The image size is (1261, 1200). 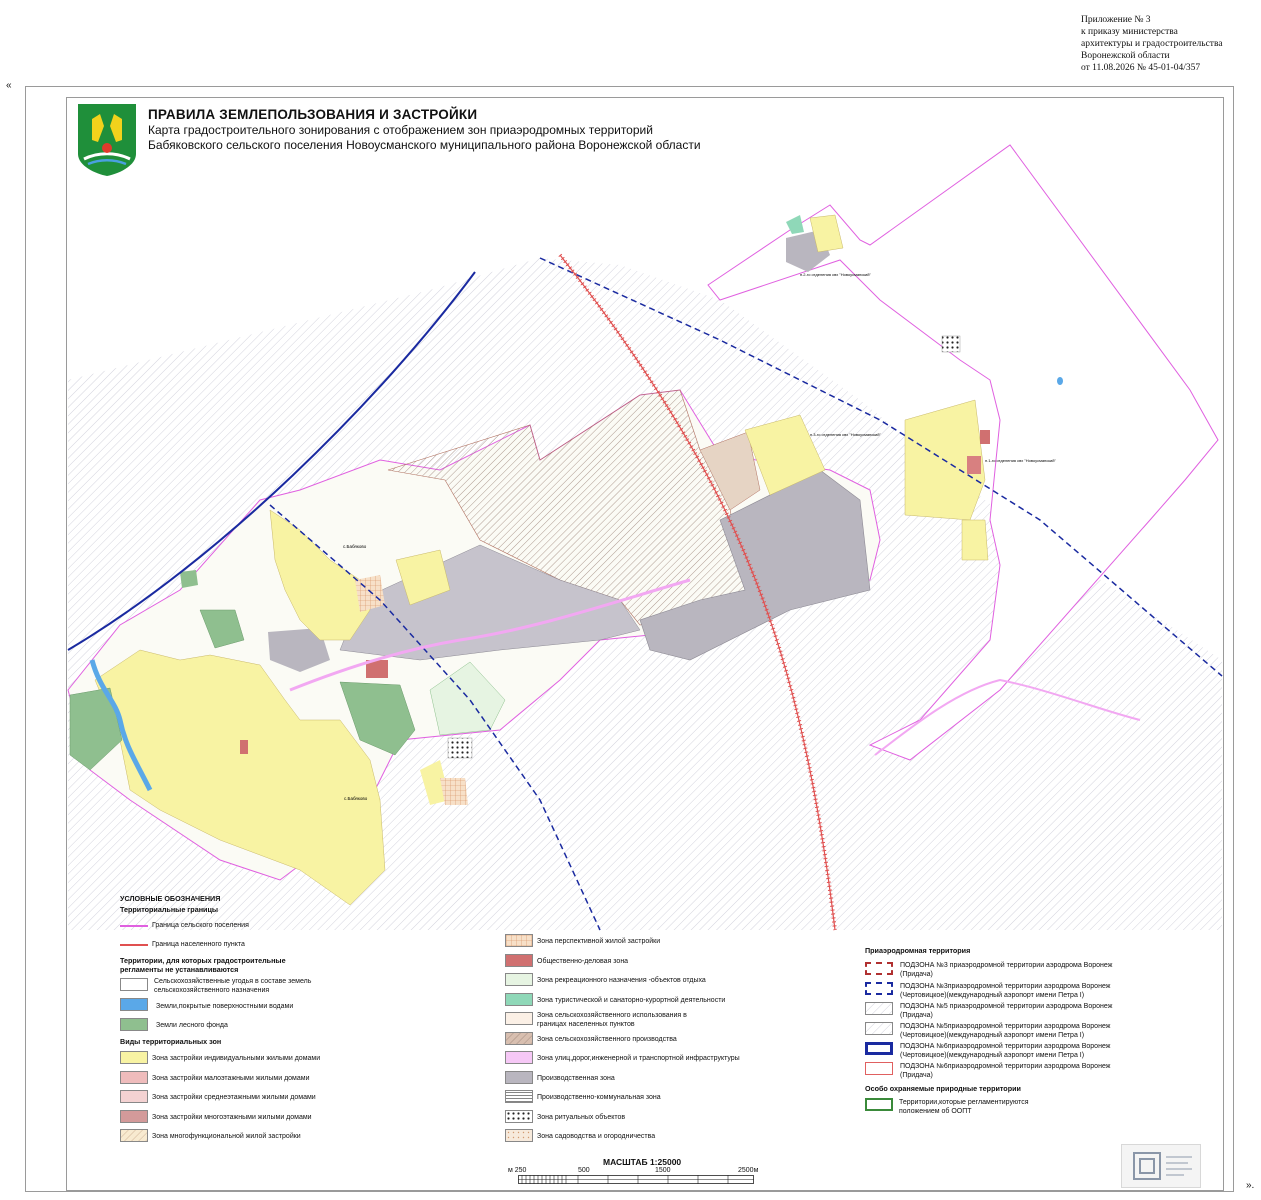 I want to click on scale-label-1: 500, so click(x=584, y=1170).